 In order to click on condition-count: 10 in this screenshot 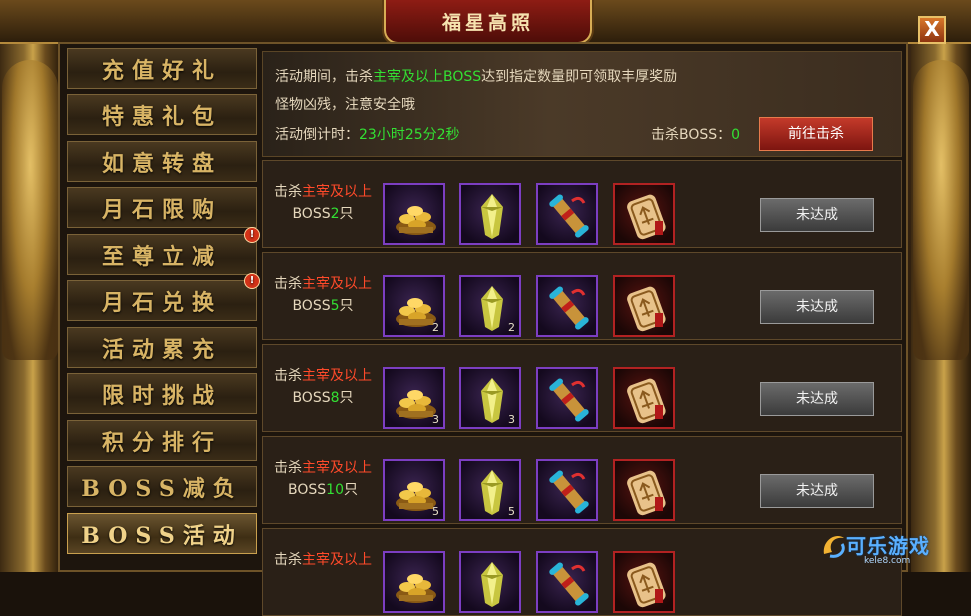, I will do `click(335, 490)`.